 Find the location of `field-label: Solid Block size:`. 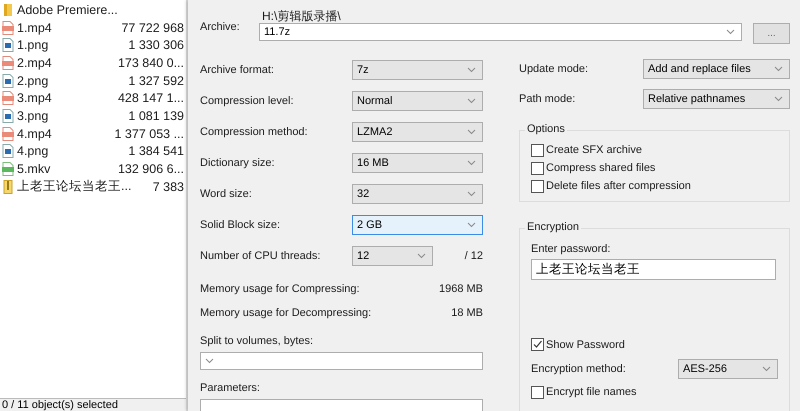

field-label: Solid Block size: is located at coordinates (241, 224).